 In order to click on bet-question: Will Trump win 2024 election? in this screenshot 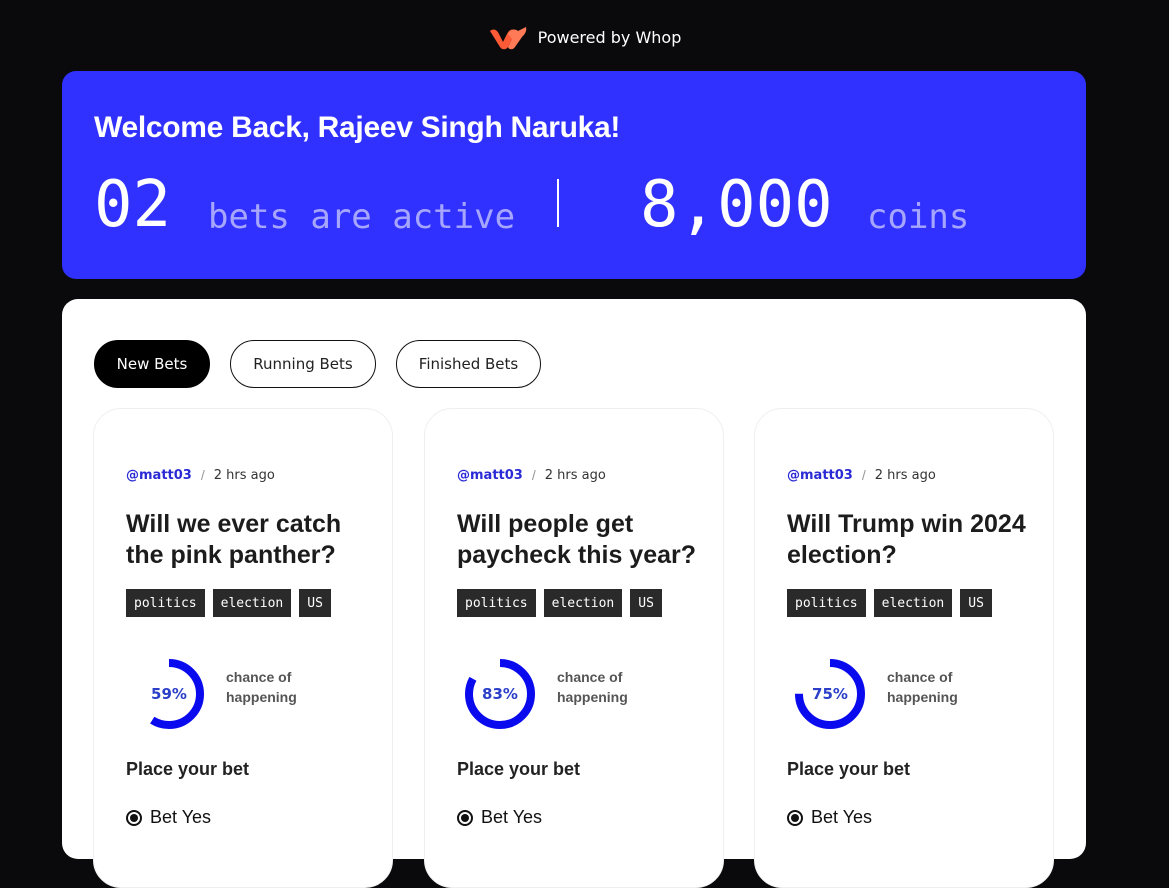, I will do `click(906, 539)`.